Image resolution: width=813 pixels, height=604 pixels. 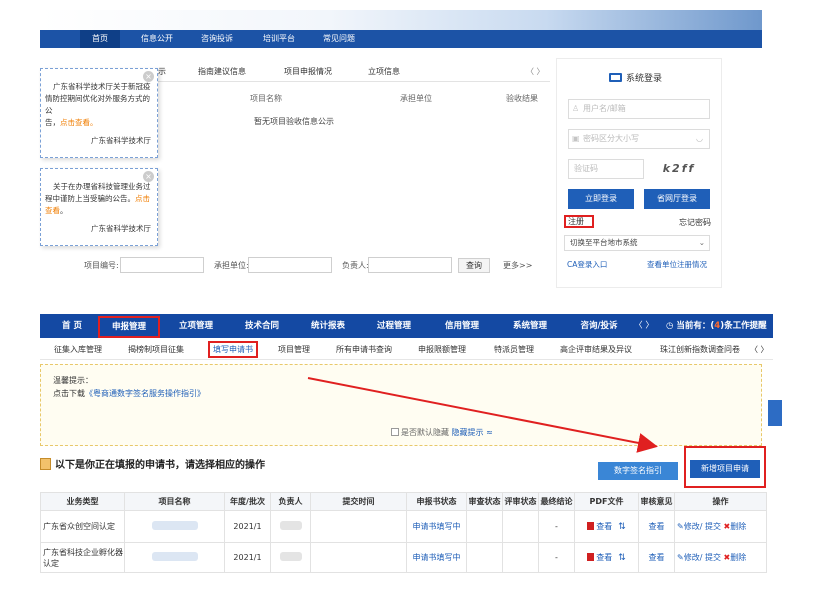 What do you see at coordinates (97, 104) in the screenshot?
I see `popup-text: 情防控期间优化对外服务方式的公` at bounding box center [97, 104].